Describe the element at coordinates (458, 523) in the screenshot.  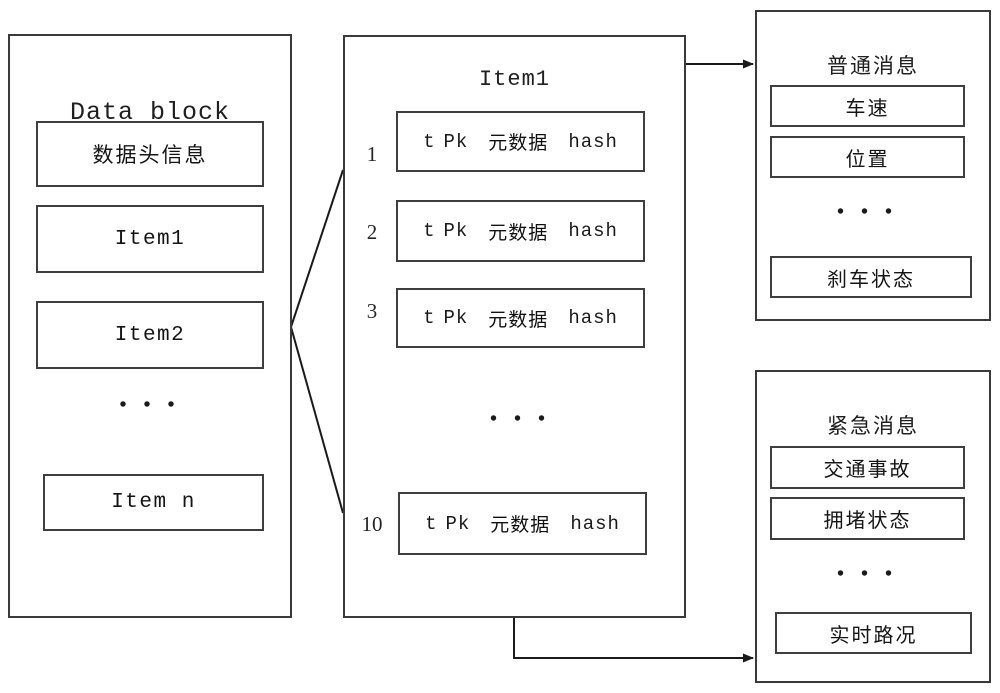
I see `item-row-10-field-pk: Pk` at that location.